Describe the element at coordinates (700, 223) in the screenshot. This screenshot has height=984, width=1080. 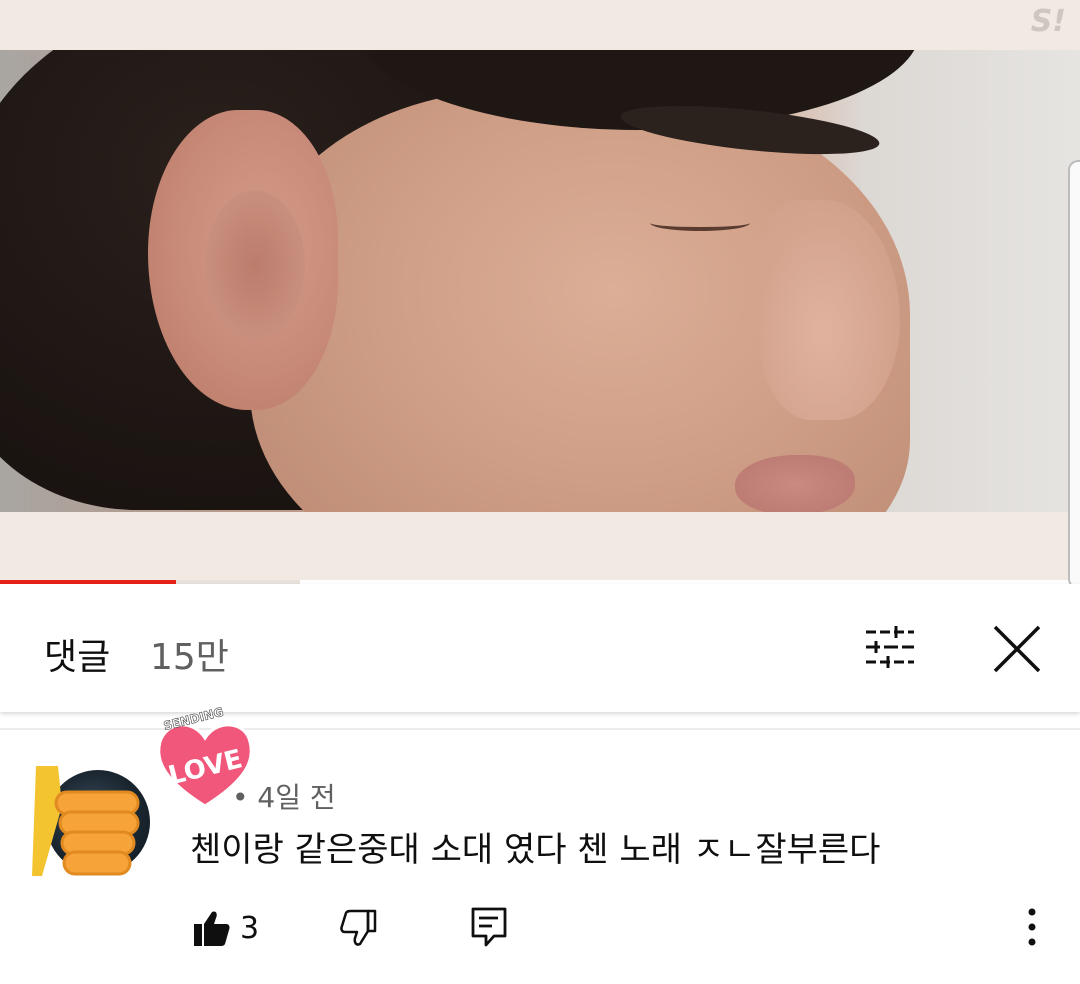
I see `video-content-eye` at that location.